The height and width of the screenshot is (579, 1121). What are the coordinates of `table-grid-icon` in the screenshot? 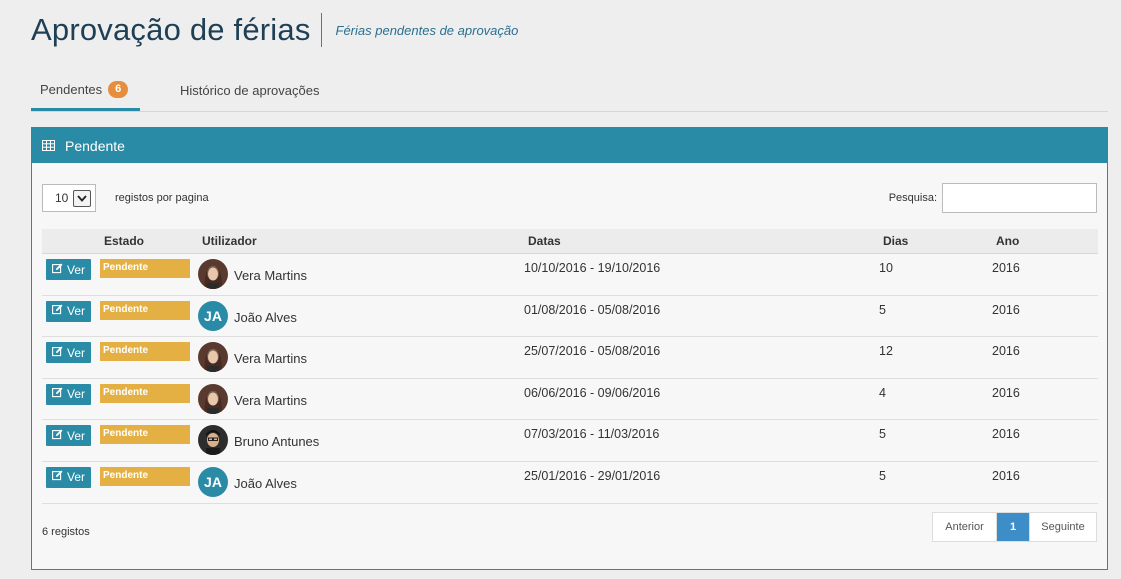 It's located at (48, 146).